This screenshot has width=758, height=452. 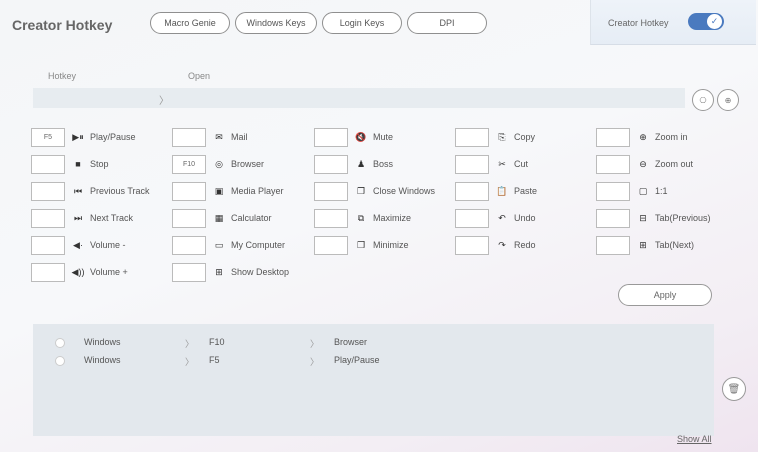 I want to click on hotkey-field: F5, so click(x=48, y=137).